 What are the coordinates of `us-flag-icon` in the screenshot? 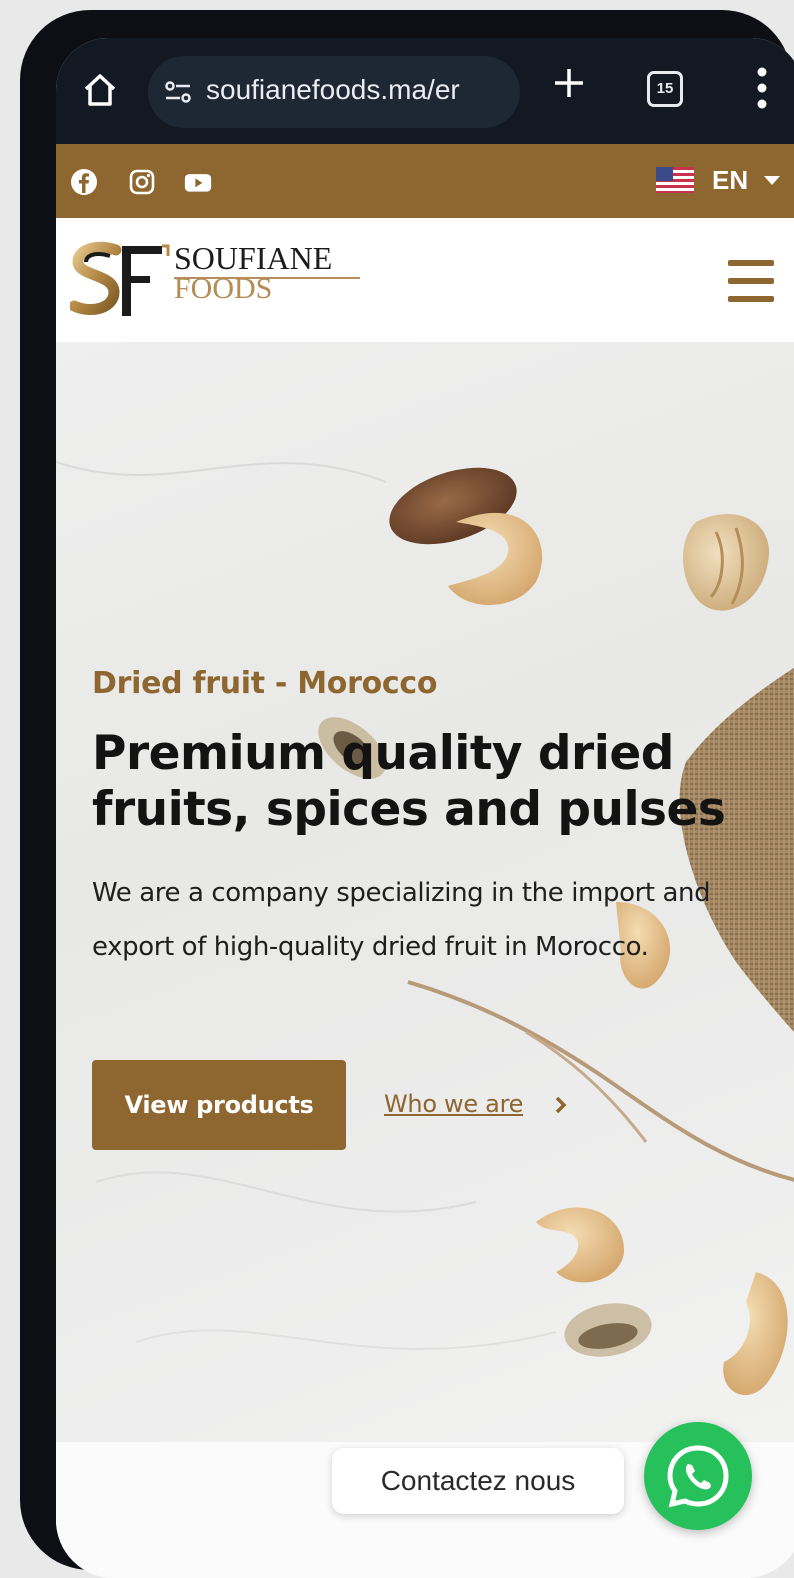 It's located at (675, 180).